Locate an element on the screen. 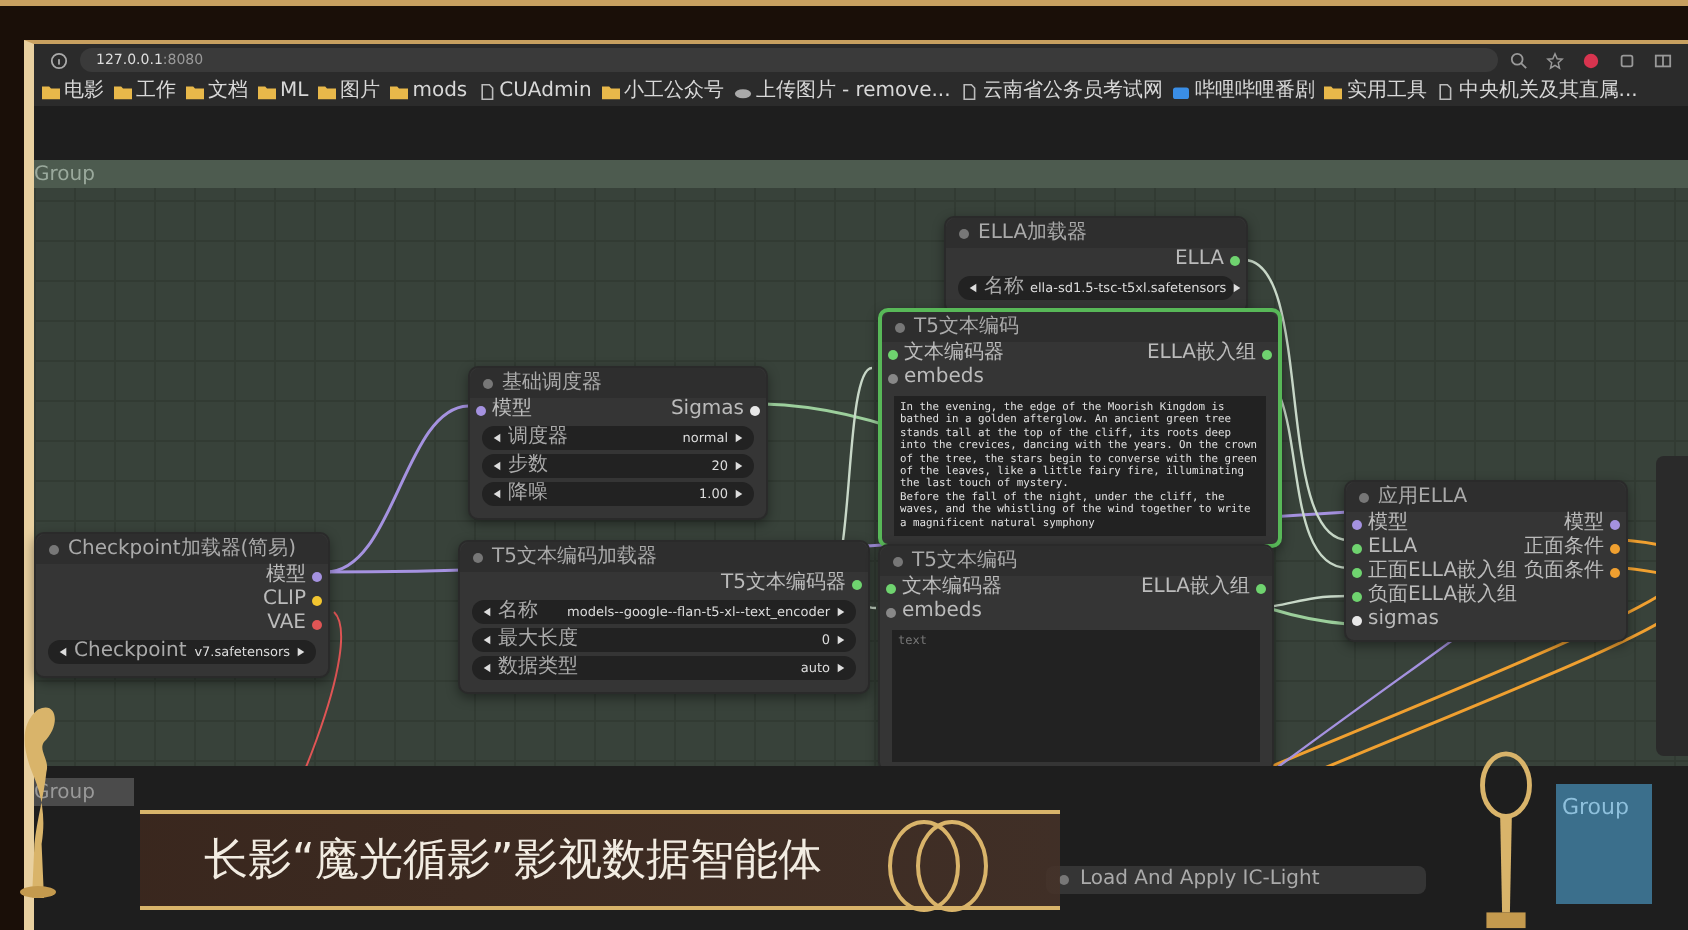  bookmark-item: CUAdmin is located at coordinates (534, 91).